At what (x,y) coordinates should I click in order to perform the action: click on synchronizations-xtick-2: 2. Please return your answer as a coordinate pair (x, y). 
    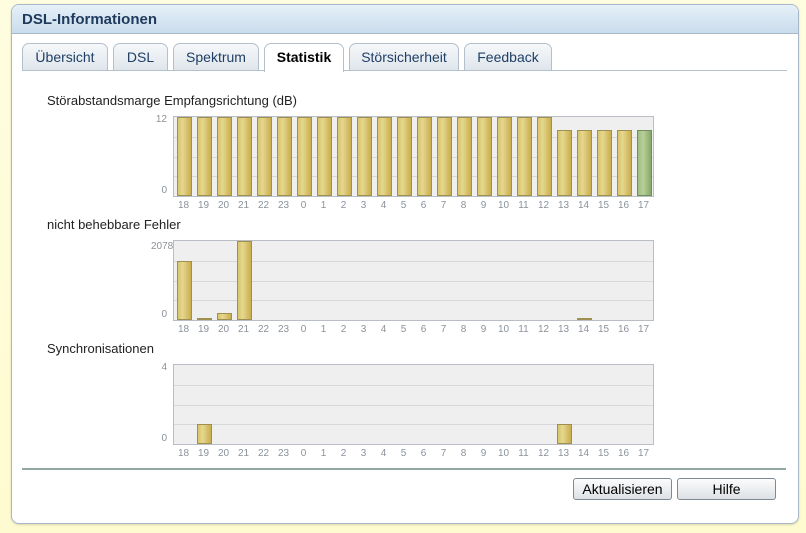
    Looking at the image, I should click on (343, 453).